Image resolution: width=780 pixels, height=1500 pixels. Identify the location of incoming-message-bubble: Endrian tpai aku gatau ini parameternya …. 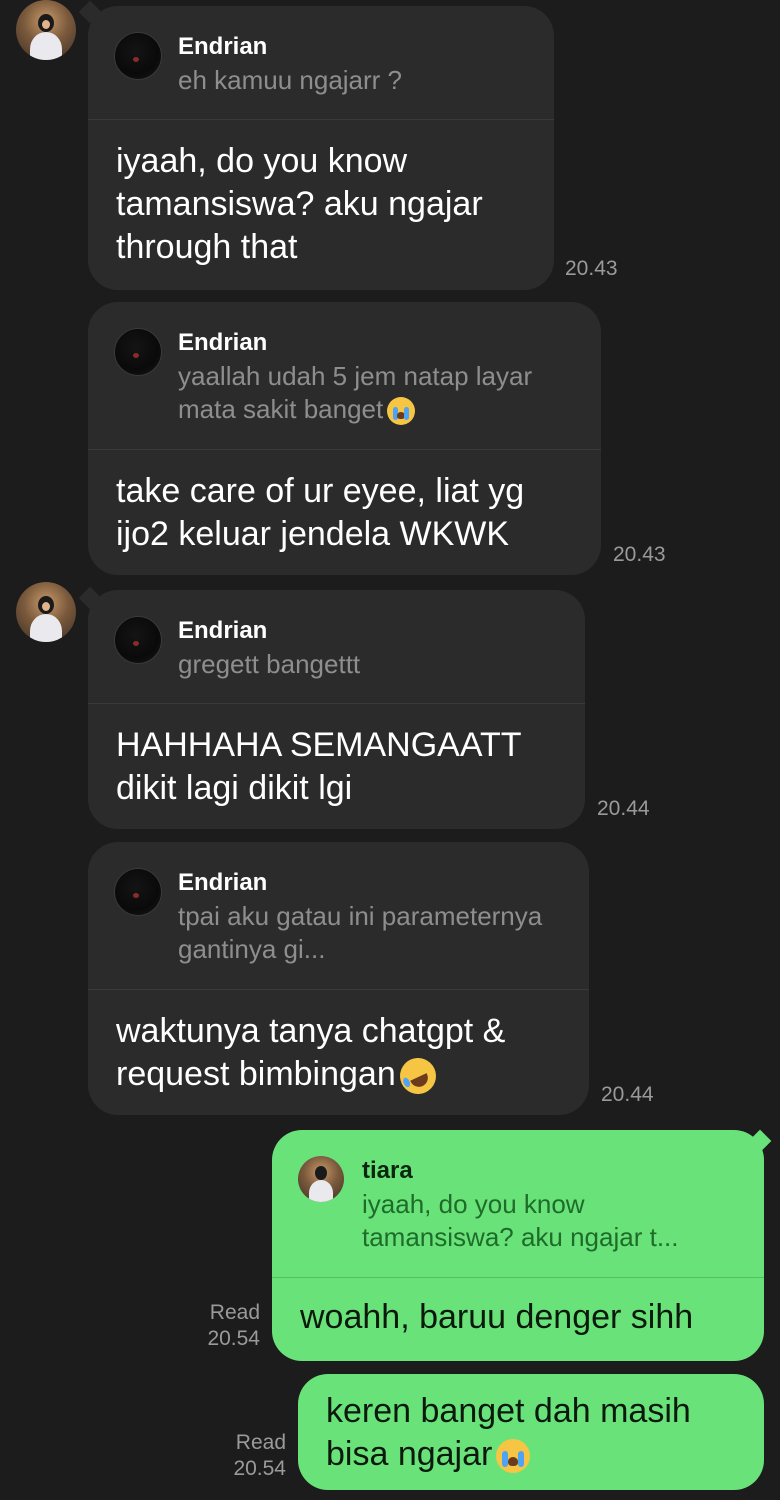
(338, 978).